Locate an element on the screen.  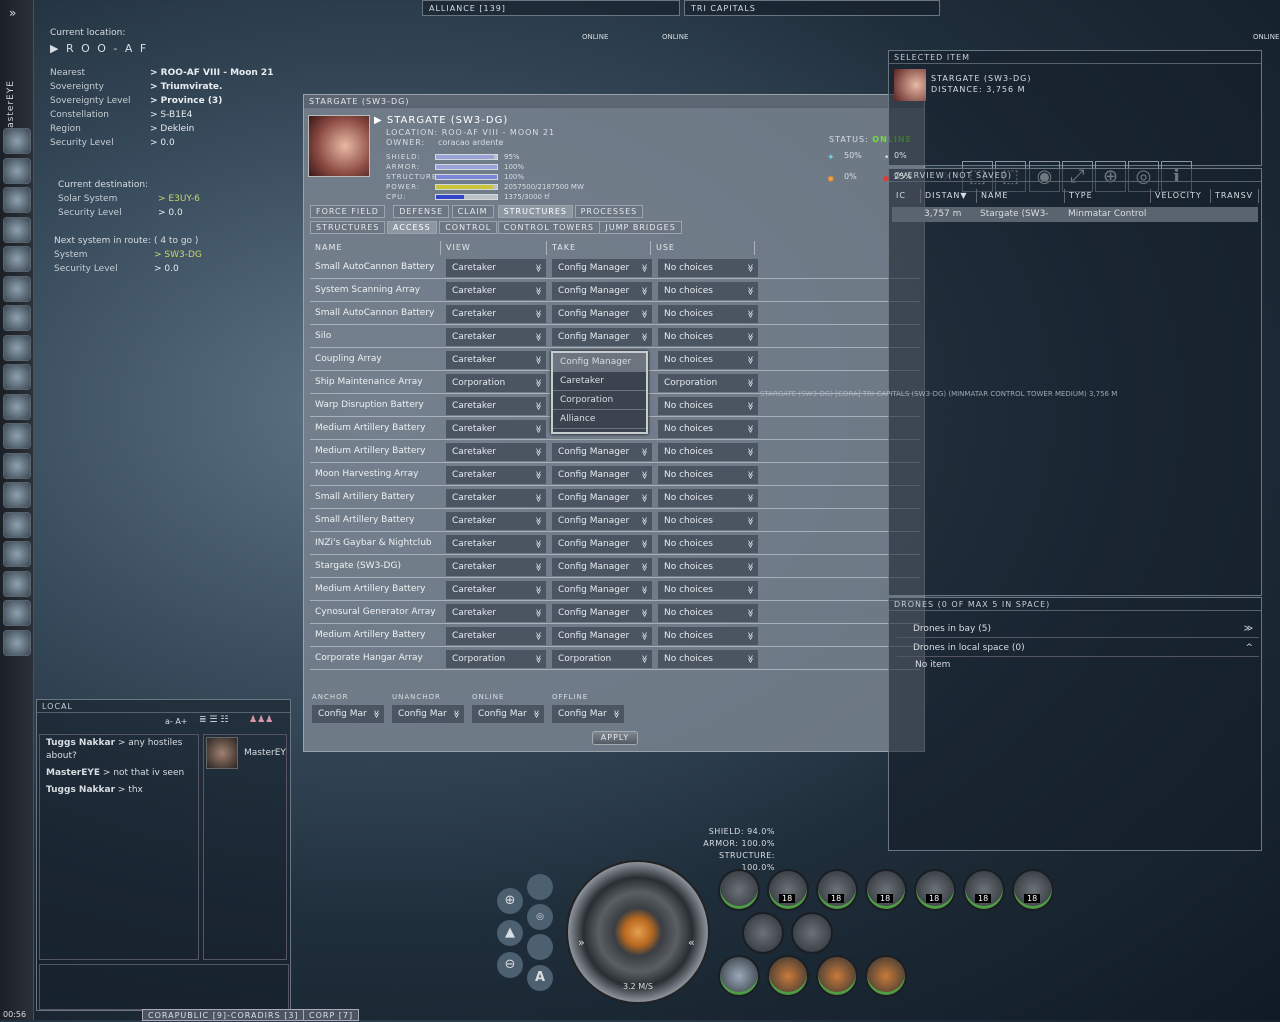
full-speed-icon: » is located at coordinates (581, 942).